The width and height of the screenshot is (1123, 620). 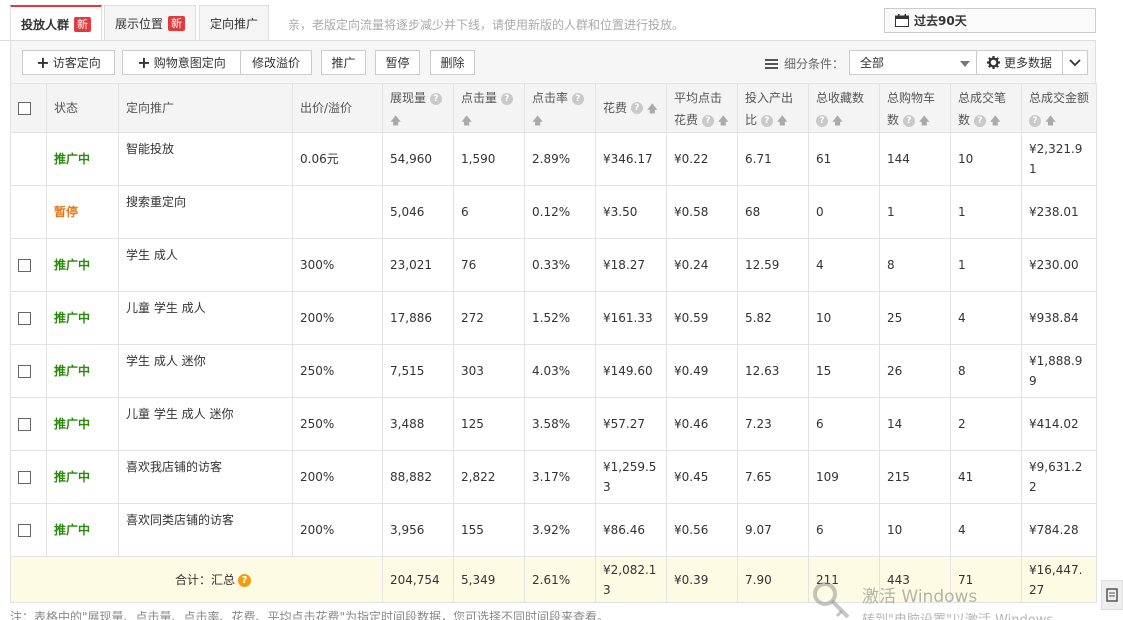 What do you see at coordinates (1075, 62) in the screenshot?
I see `more-data-dropdown` at bounding box center [1075, 62].